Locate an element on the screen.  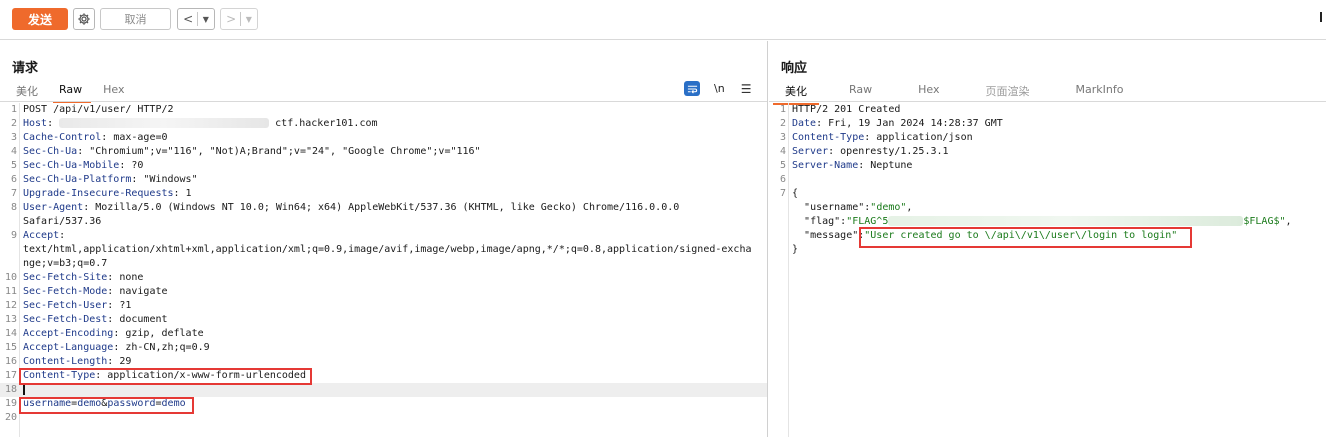
header-key: Date is located at coordinates (804, 123).